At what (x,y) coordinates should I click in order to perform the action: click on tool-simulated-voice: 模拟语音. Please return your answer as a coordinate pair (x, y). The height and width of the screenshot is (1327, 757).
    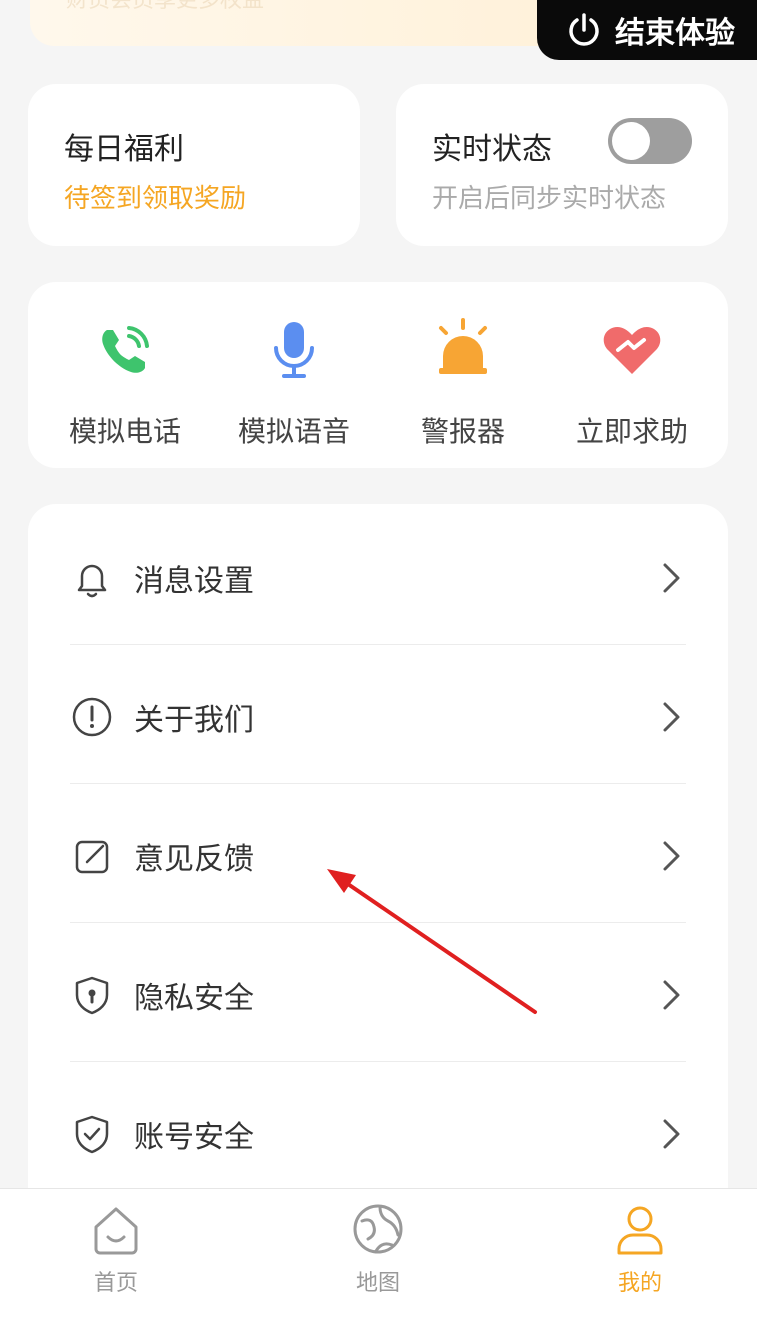
    Looking at the image, I should click on (294, 375).